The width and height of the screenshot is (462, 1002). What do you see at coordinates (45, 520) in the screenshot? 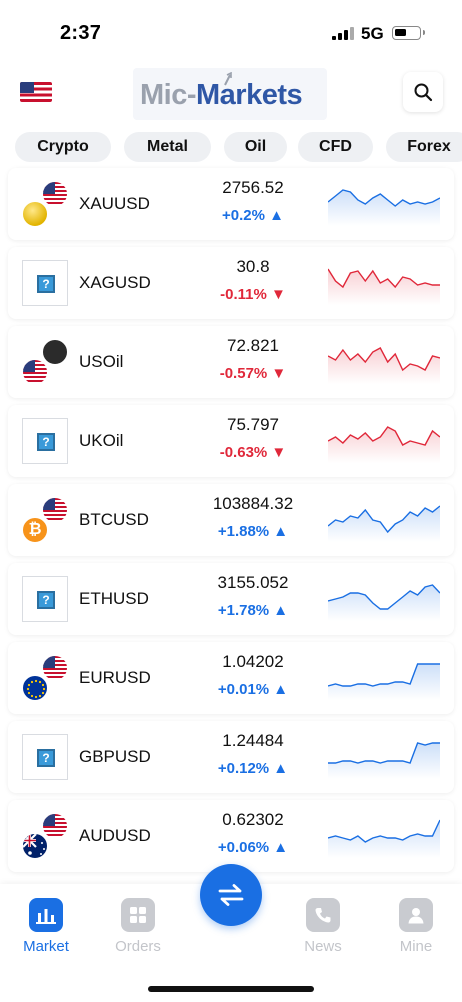
I see `bitcoin-us-flag-icon: ₿` at bounding box center [45, 520].